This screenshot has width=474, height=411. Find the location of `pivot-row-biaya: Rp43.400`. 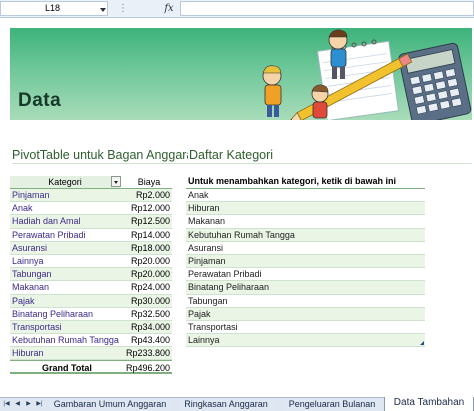

pivot-row-biaya: Rp43.400 is located at coordinates (150, 340).